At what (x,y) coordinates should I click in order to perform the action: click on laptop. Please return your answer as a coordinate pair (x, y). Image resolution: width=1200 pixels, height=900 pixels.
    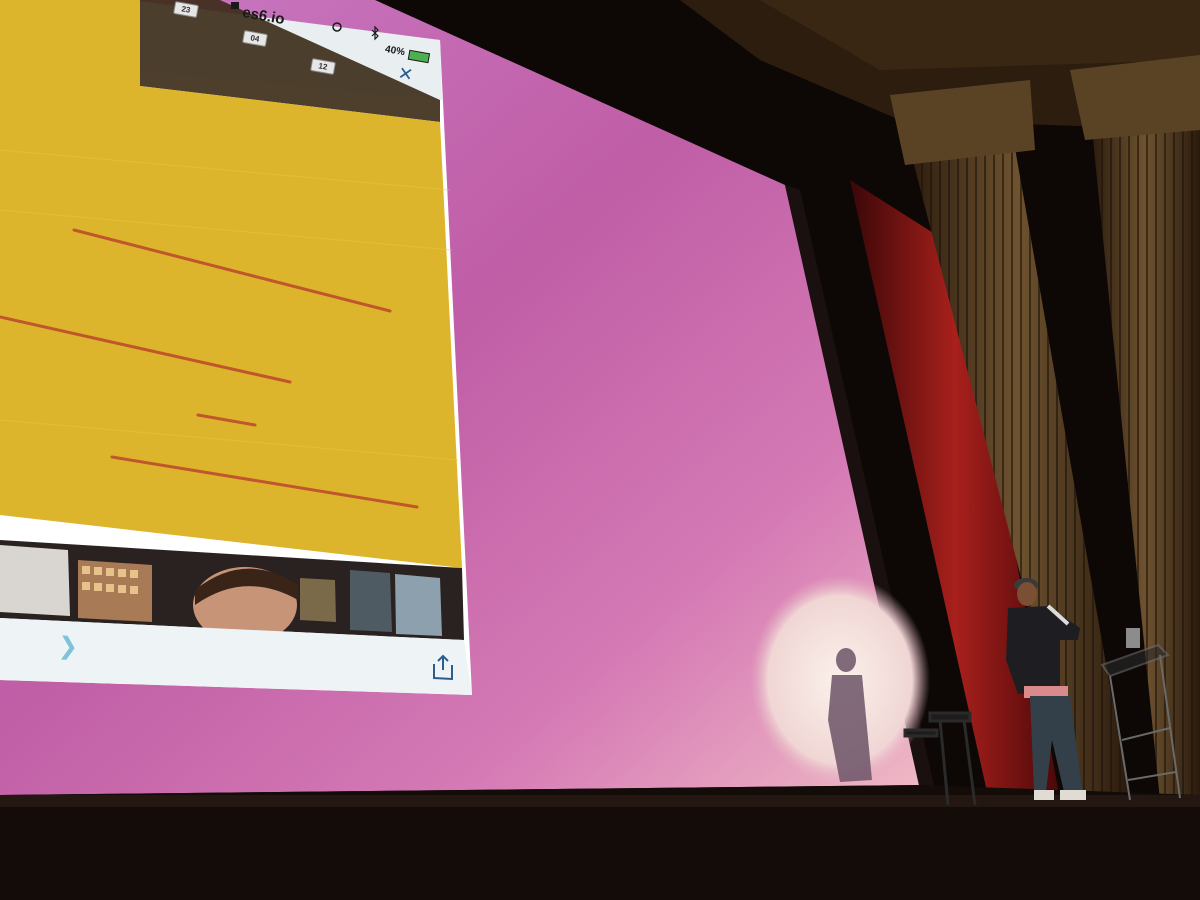
    Looking at the image, I should click on (1133, 638).